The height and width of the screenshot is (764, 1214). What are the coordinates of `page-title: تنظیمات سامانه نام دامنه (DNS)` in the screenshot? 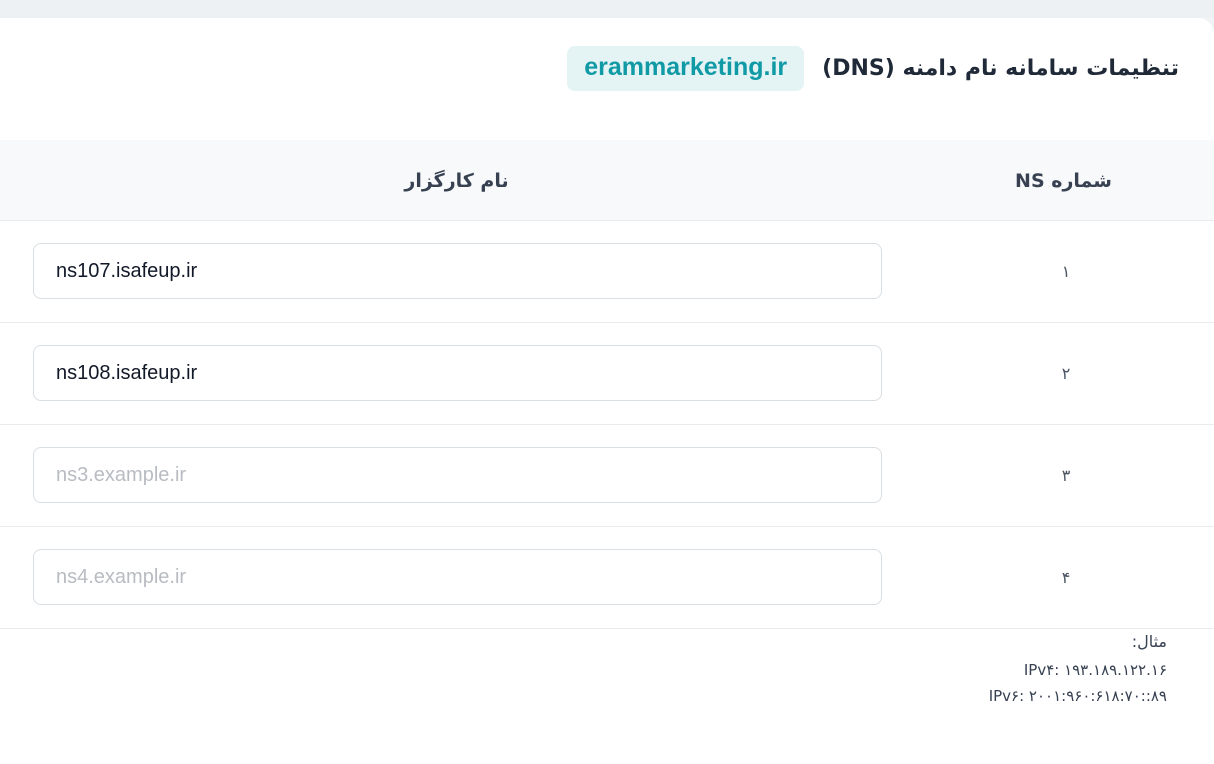 It's located at (1000, 68).